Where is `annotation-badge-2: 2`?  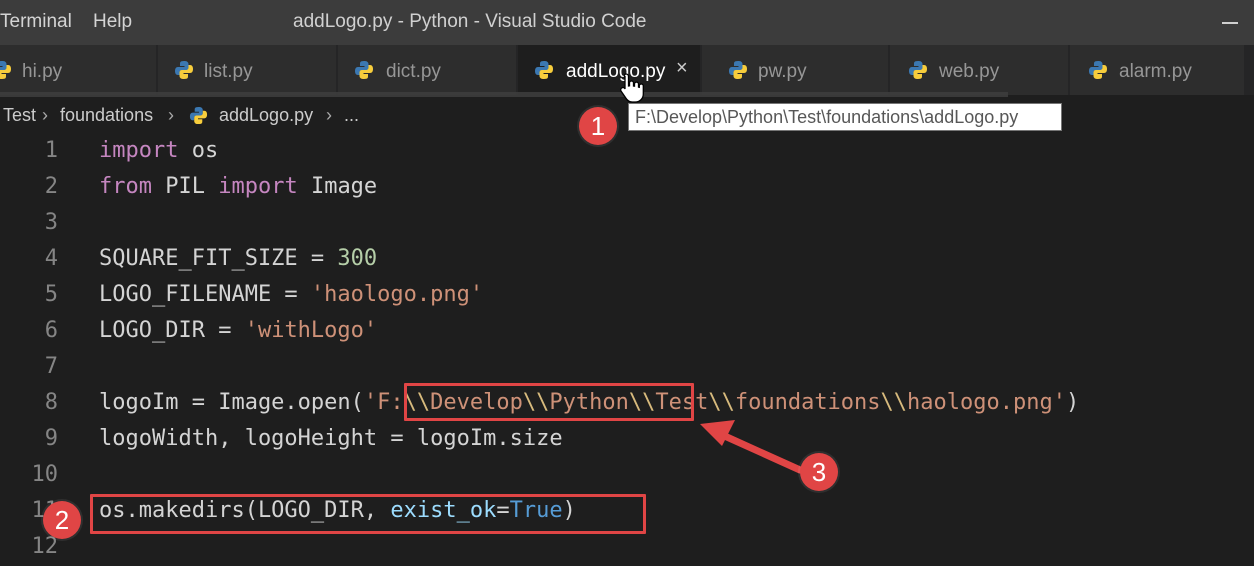
annotation-badge-2: 2 is located at coordinates (62, 520).